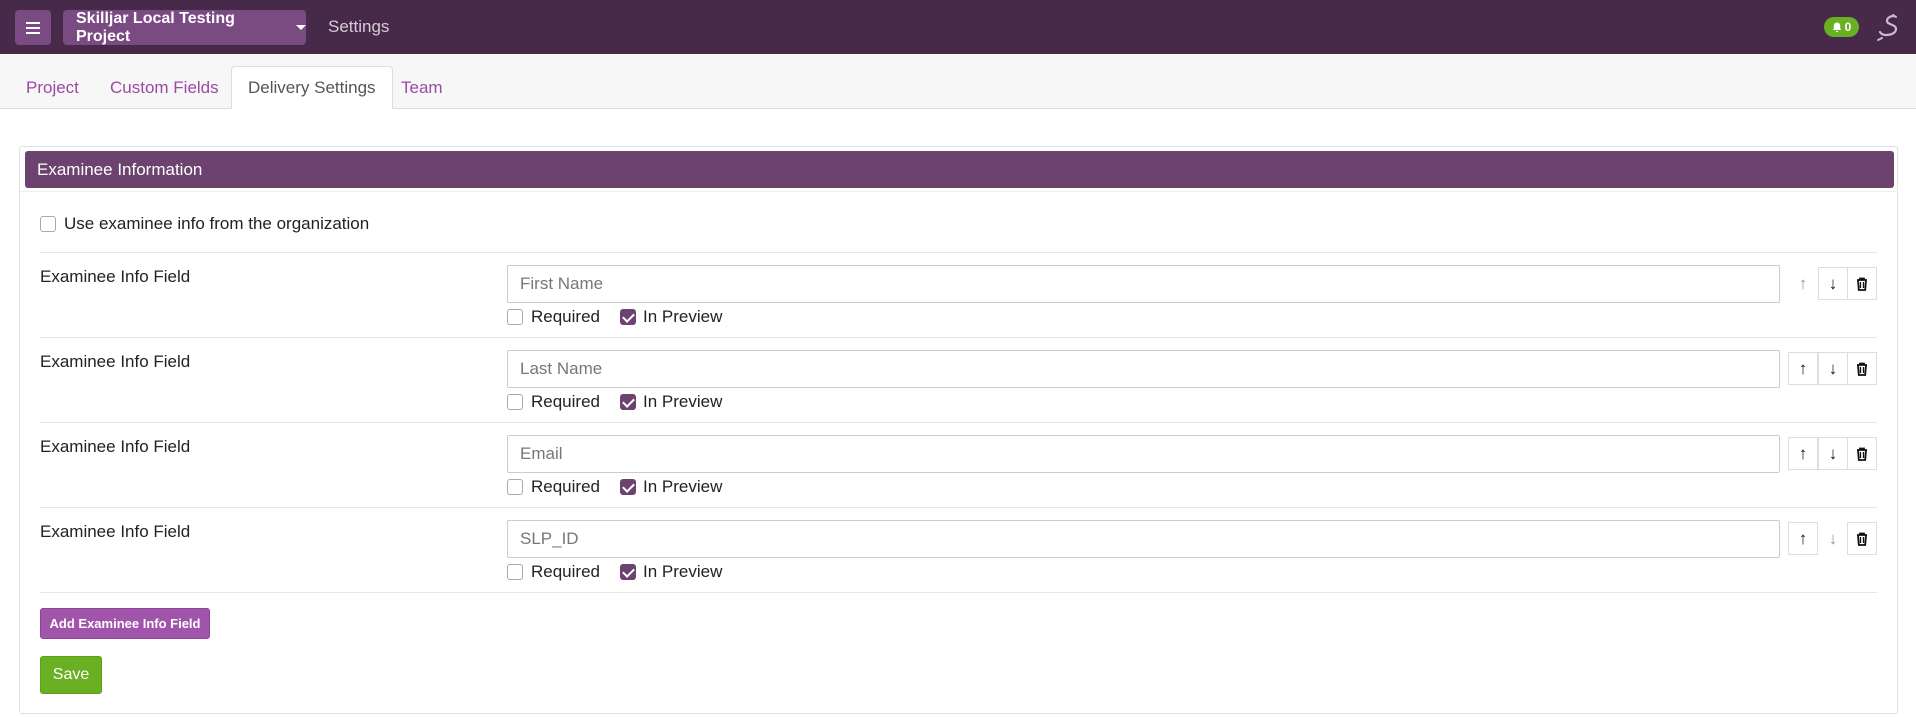  I want to click on tab-team: Team, so click(422, 87).